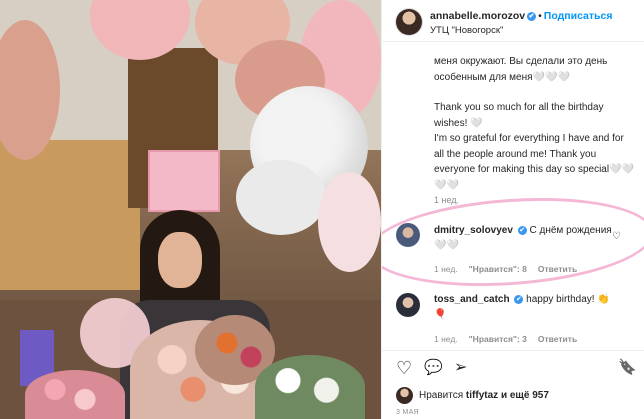 Image resolution: width=644 pixels, height=419 pixels. I want to click on bookmark-icon: 🔖, so click(627, 368).